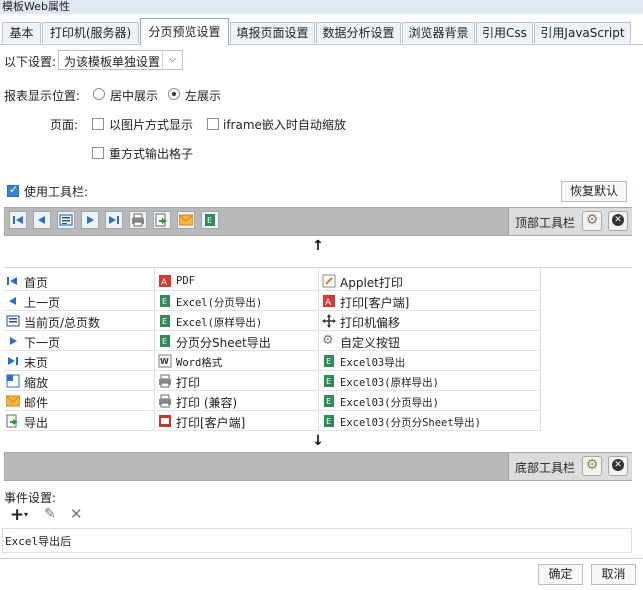  I want to click on grid-item-print-client: 打印[客户端], so click(237, 421).